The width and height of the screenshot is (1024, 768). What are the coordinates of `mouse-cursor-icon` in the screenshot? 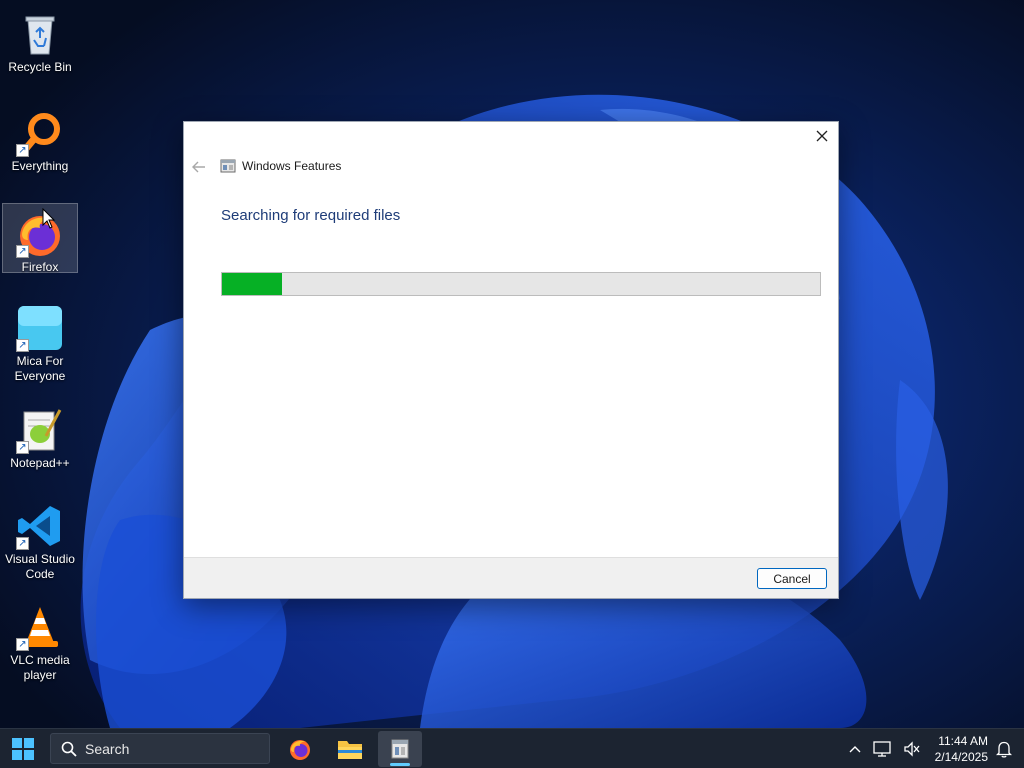 It's located at (49, 218).